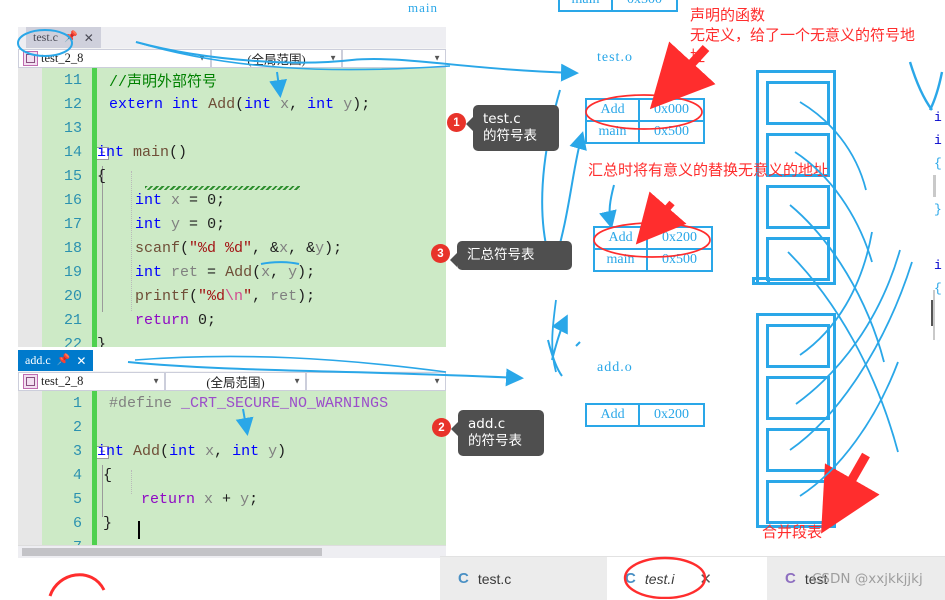 The height and width of the screenshot is (600, 945). I want to click on tooltip-3: 汇总符号表, so click(511, 255).